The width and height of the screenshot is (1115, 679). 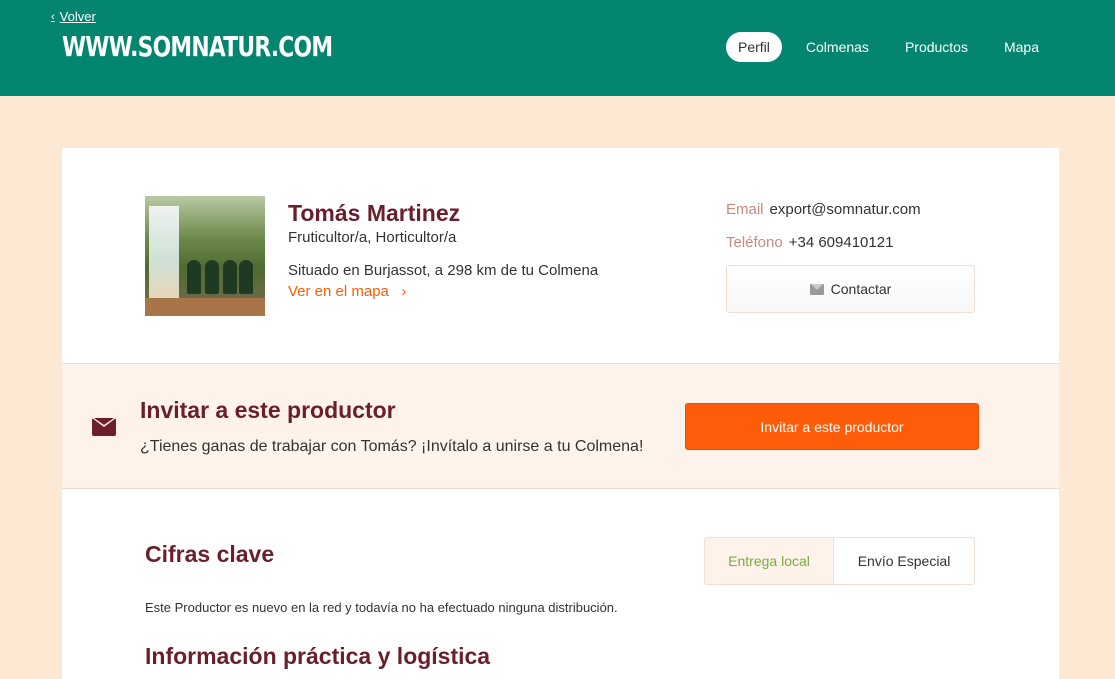 I want to click on toggle-special-shipping: Envío Especial, so click(x=904, y=561).